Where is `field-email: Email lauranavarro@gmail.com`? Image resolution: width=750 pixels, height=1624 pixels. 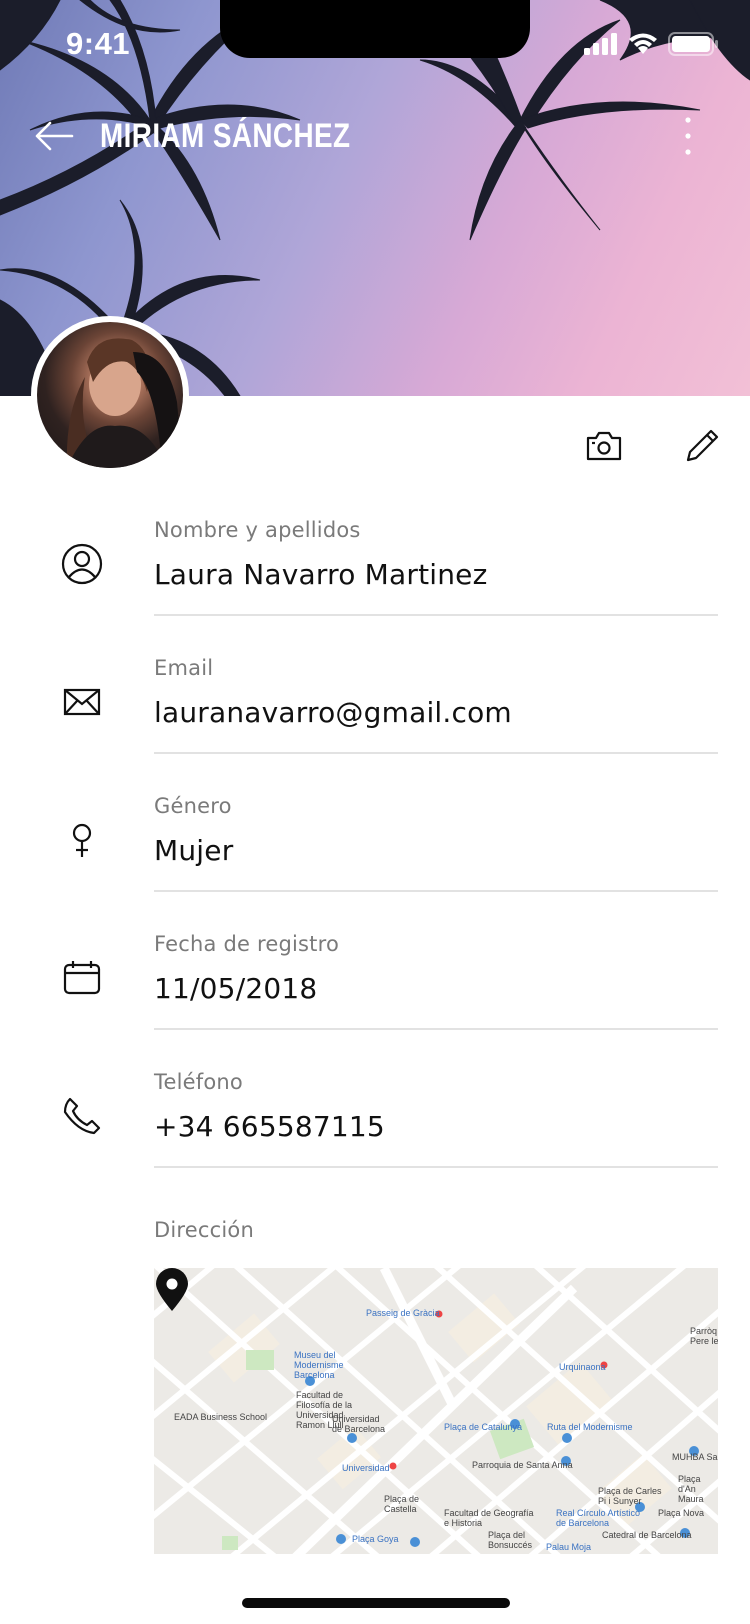 field-email: Email lauranavarro@gmail.com is located at coordinates (375, 725).